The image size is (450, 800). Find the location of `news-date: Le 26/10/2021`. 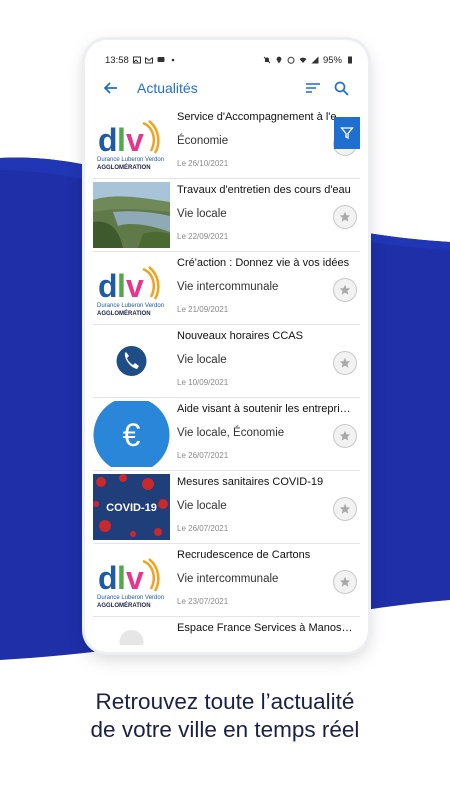

news-date: Le 26/10/2021 is located at coordinates (203, 163).